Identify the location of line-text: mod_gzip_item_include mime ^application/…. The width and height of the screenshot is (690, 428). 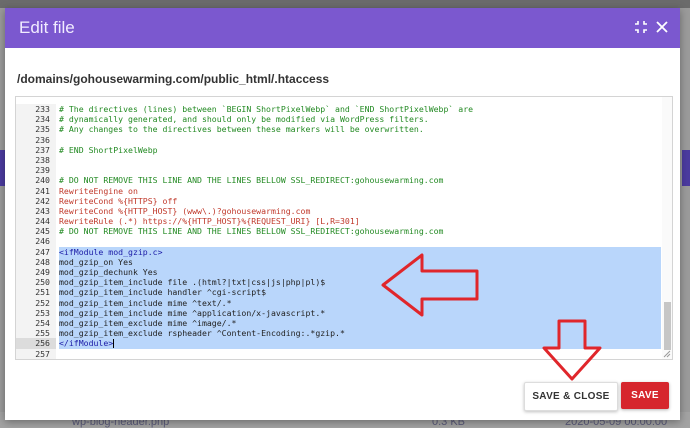
(360, 312).